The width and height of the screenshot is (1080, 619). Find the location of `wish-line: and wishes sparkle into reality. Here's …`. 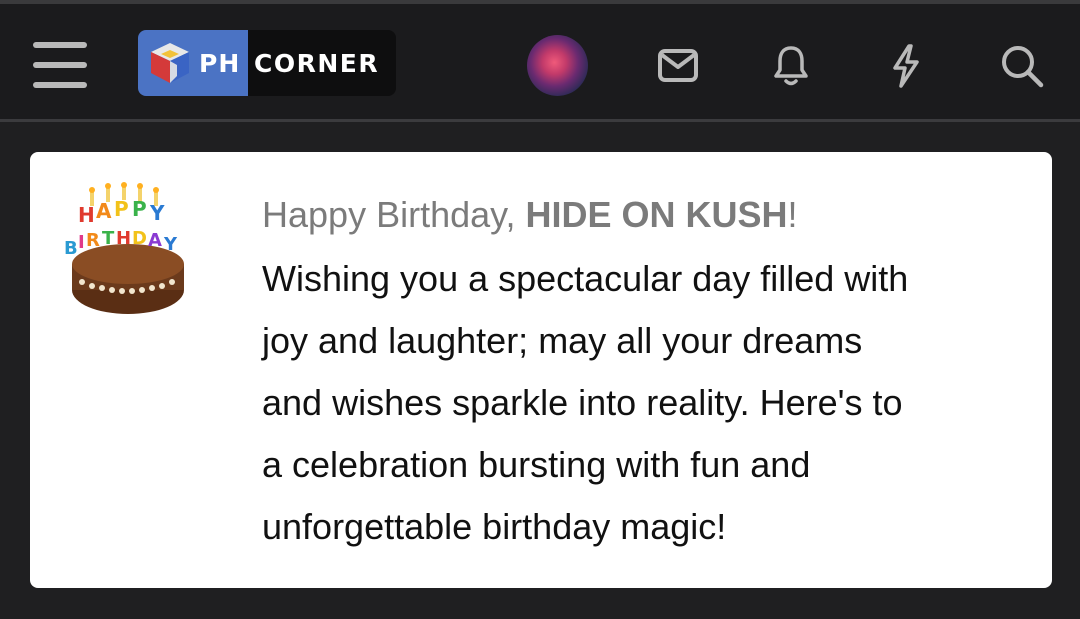

wish-line: and wishes sparkle into reality. Here's … is located at coordinates (582, 402).